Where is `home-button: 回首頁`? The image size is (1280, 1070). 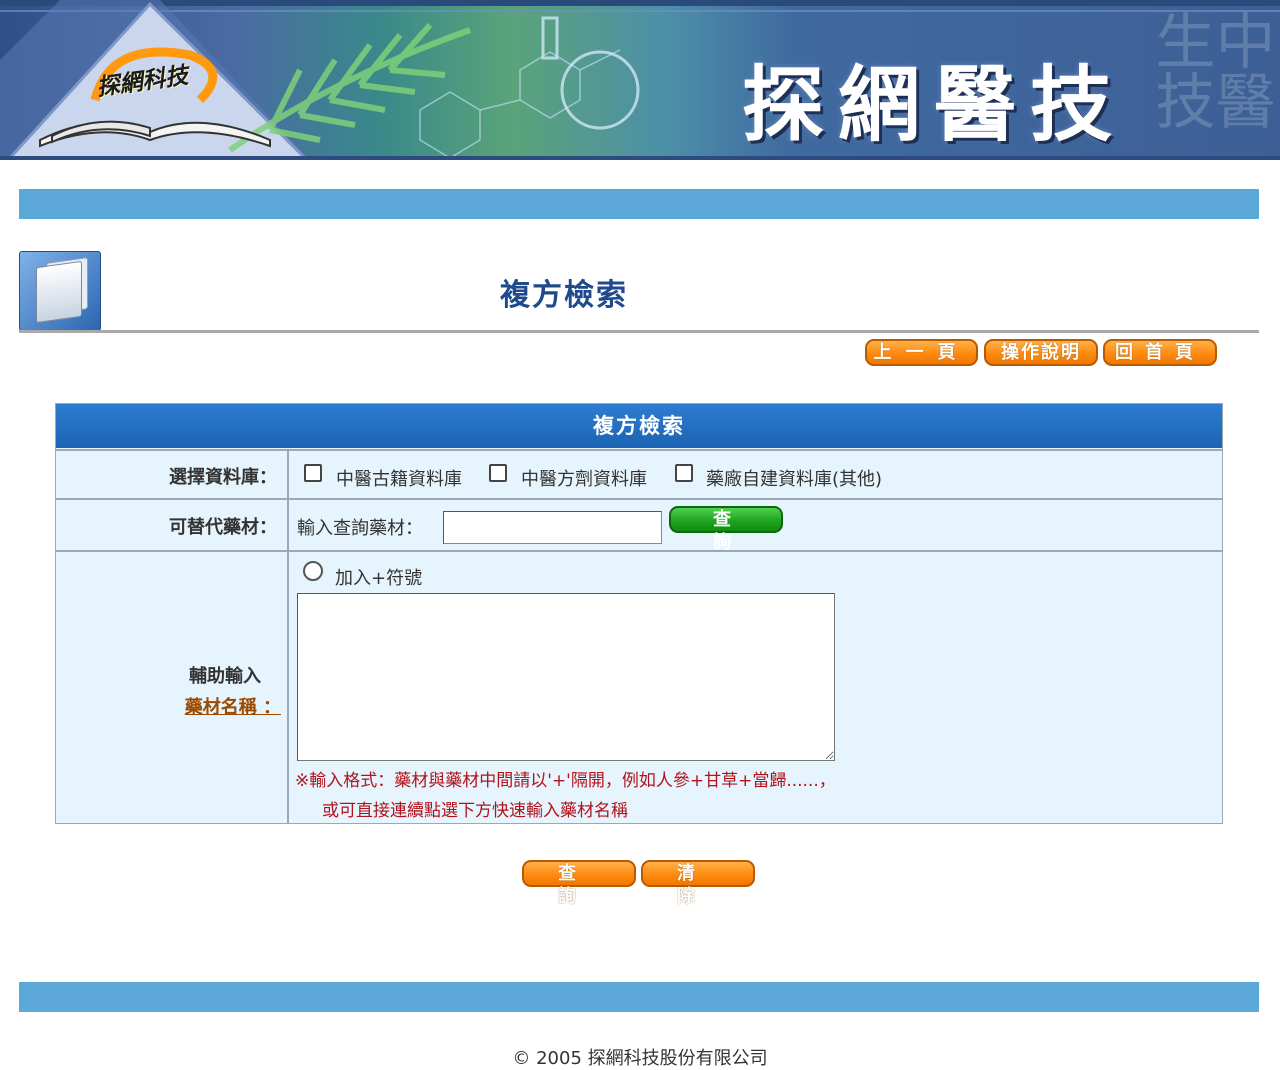 home-button: 回首頁 is located at coordinates (1160, 352).